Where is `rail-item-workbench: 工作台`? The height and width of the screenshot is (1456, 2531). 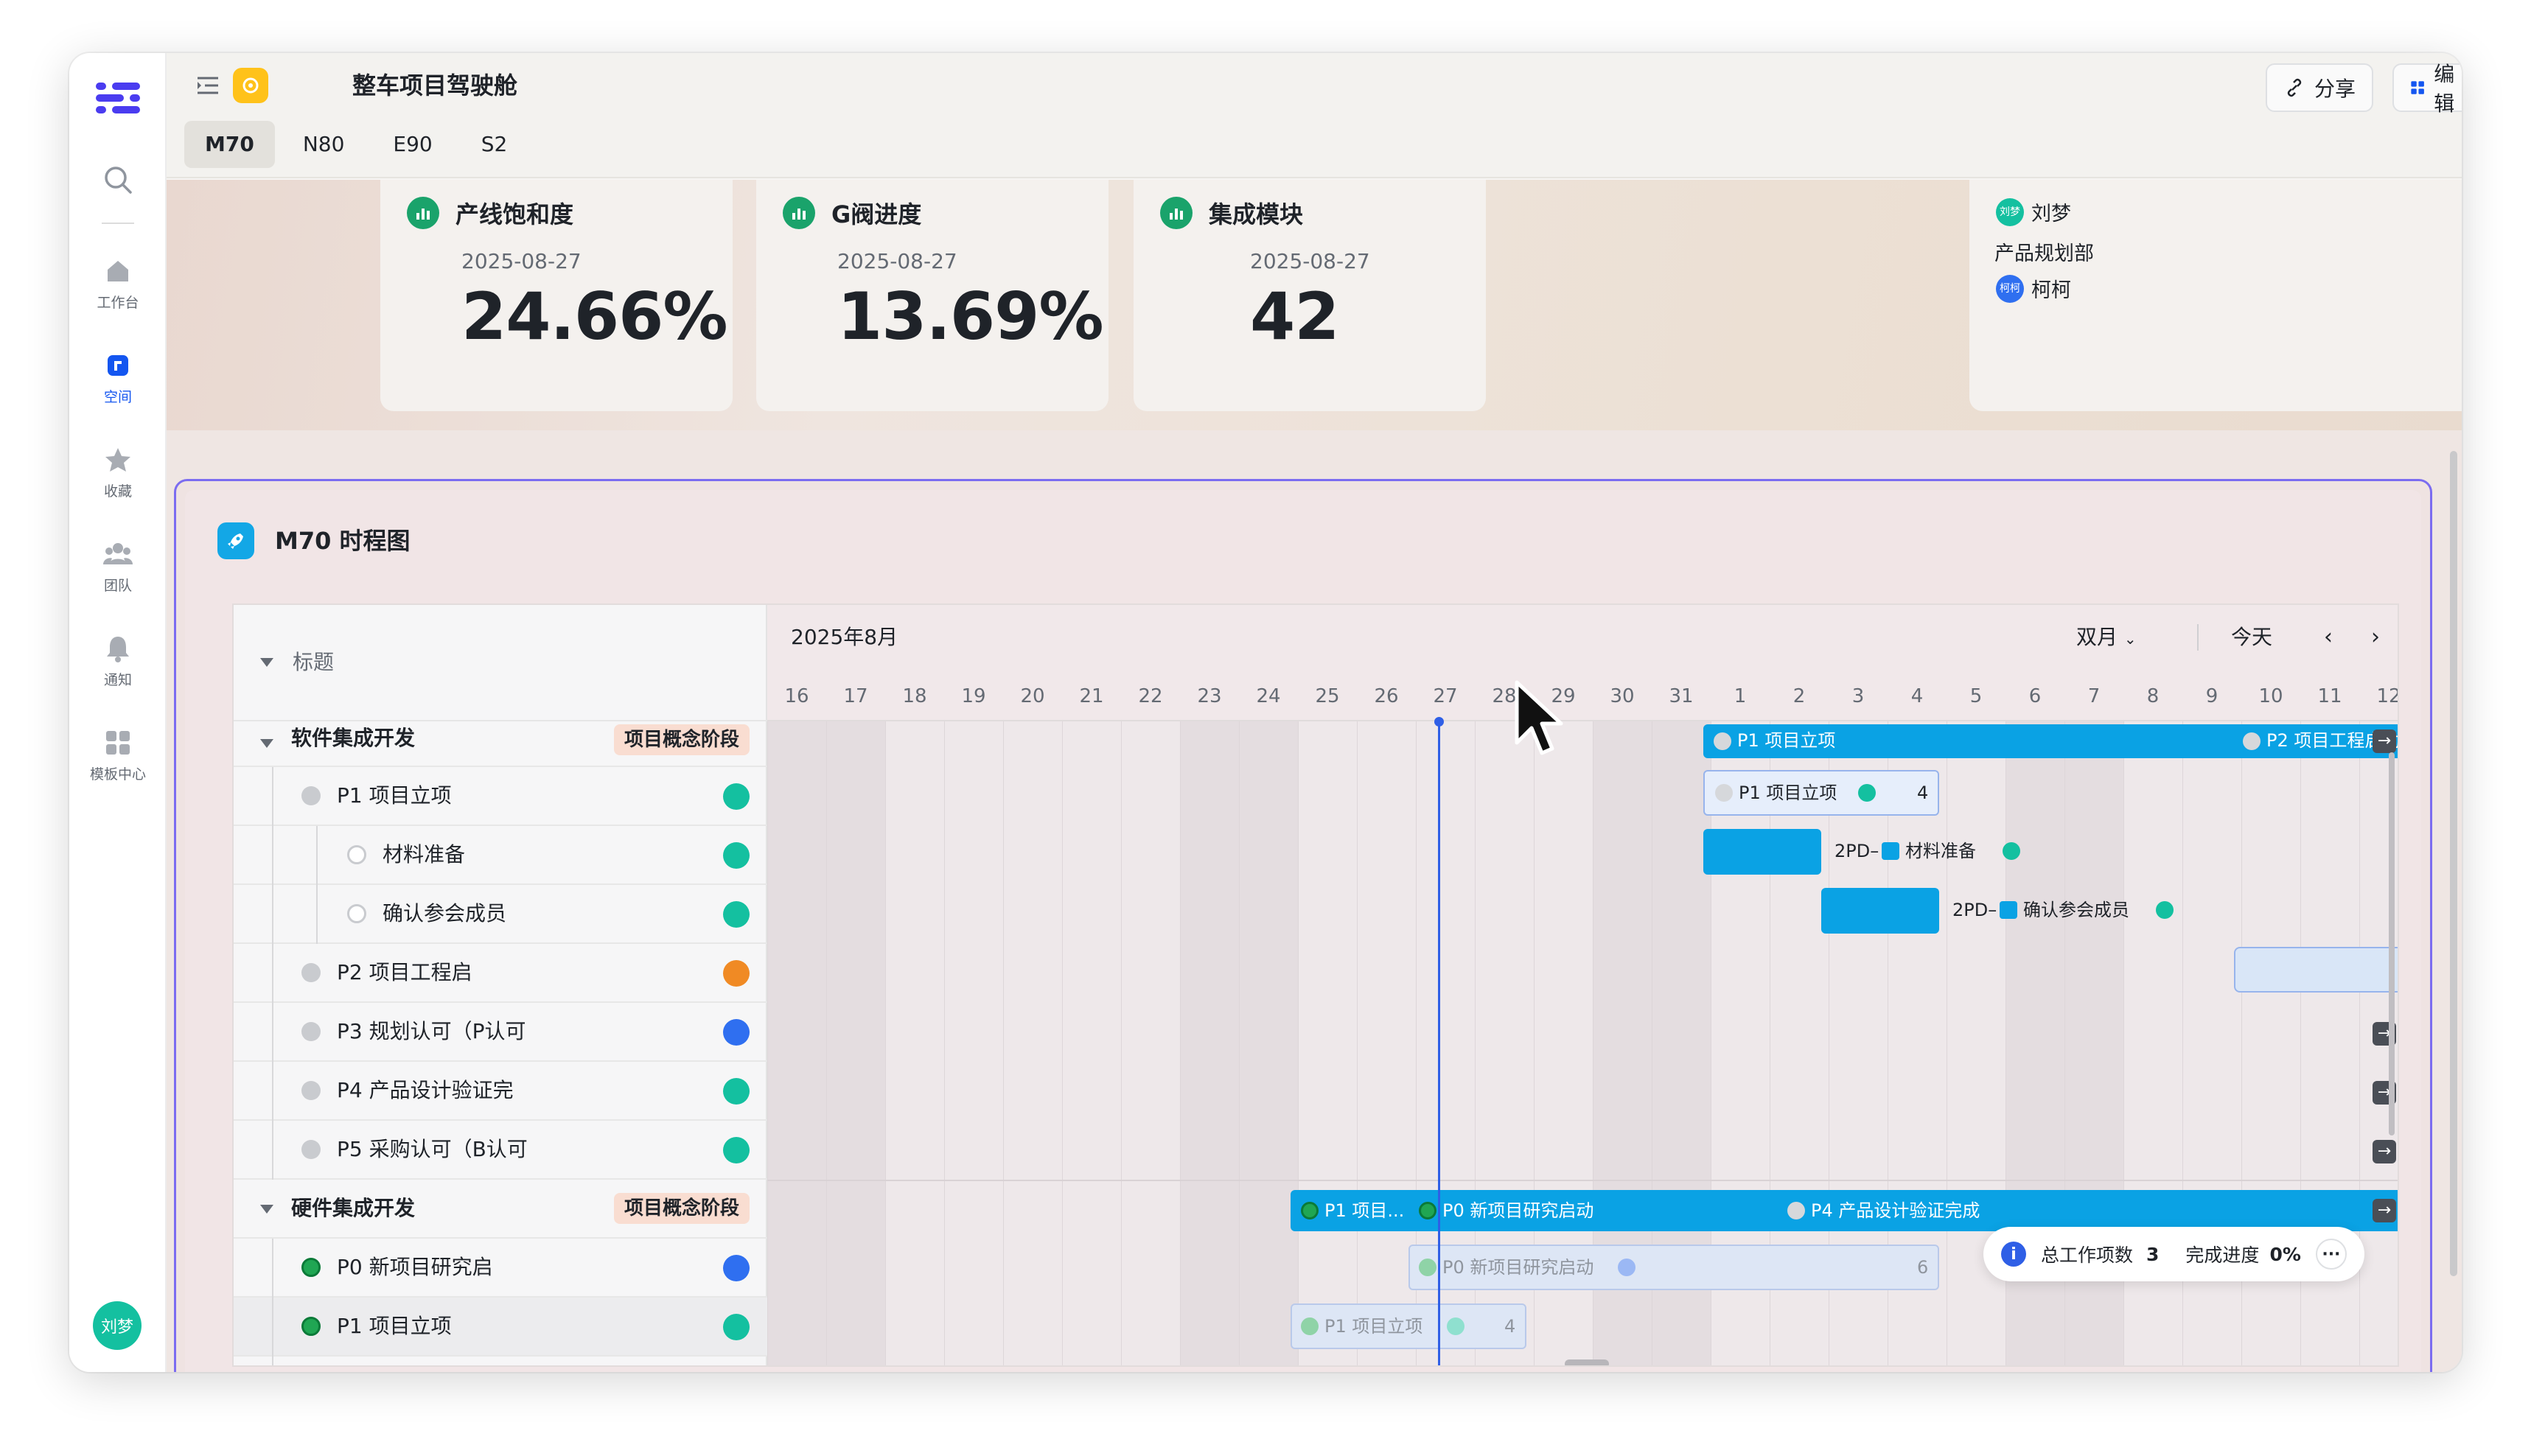
rail-item-workbench: 工作台 is located at coordinates (118, 284).